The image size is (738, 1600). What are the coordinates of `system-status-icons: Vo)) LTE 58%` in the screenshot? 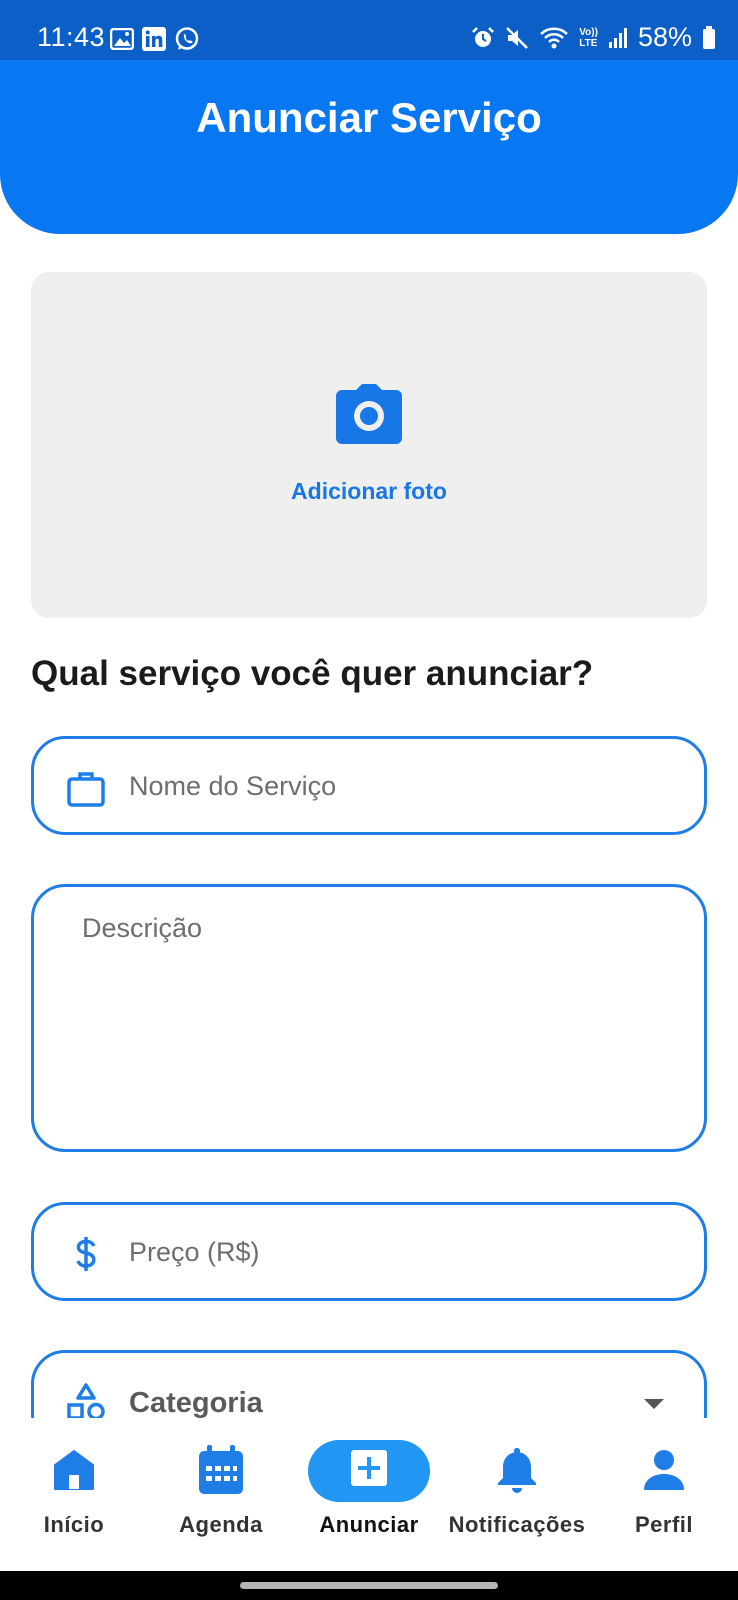 It's located at (593, 37).